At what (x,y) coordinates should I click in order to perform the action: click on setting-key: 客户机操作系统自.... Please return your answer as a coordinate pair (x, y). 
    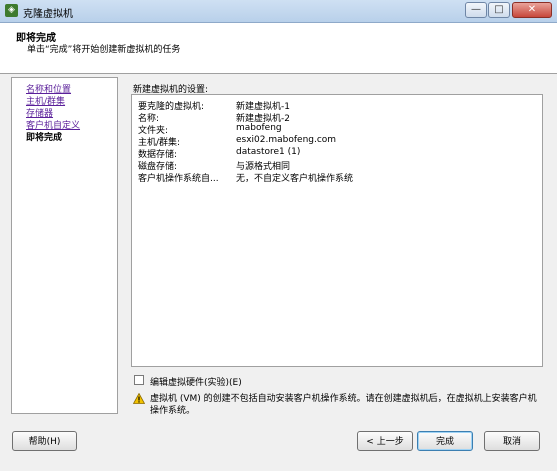
    Looking at the image, I should click on (178, 179).